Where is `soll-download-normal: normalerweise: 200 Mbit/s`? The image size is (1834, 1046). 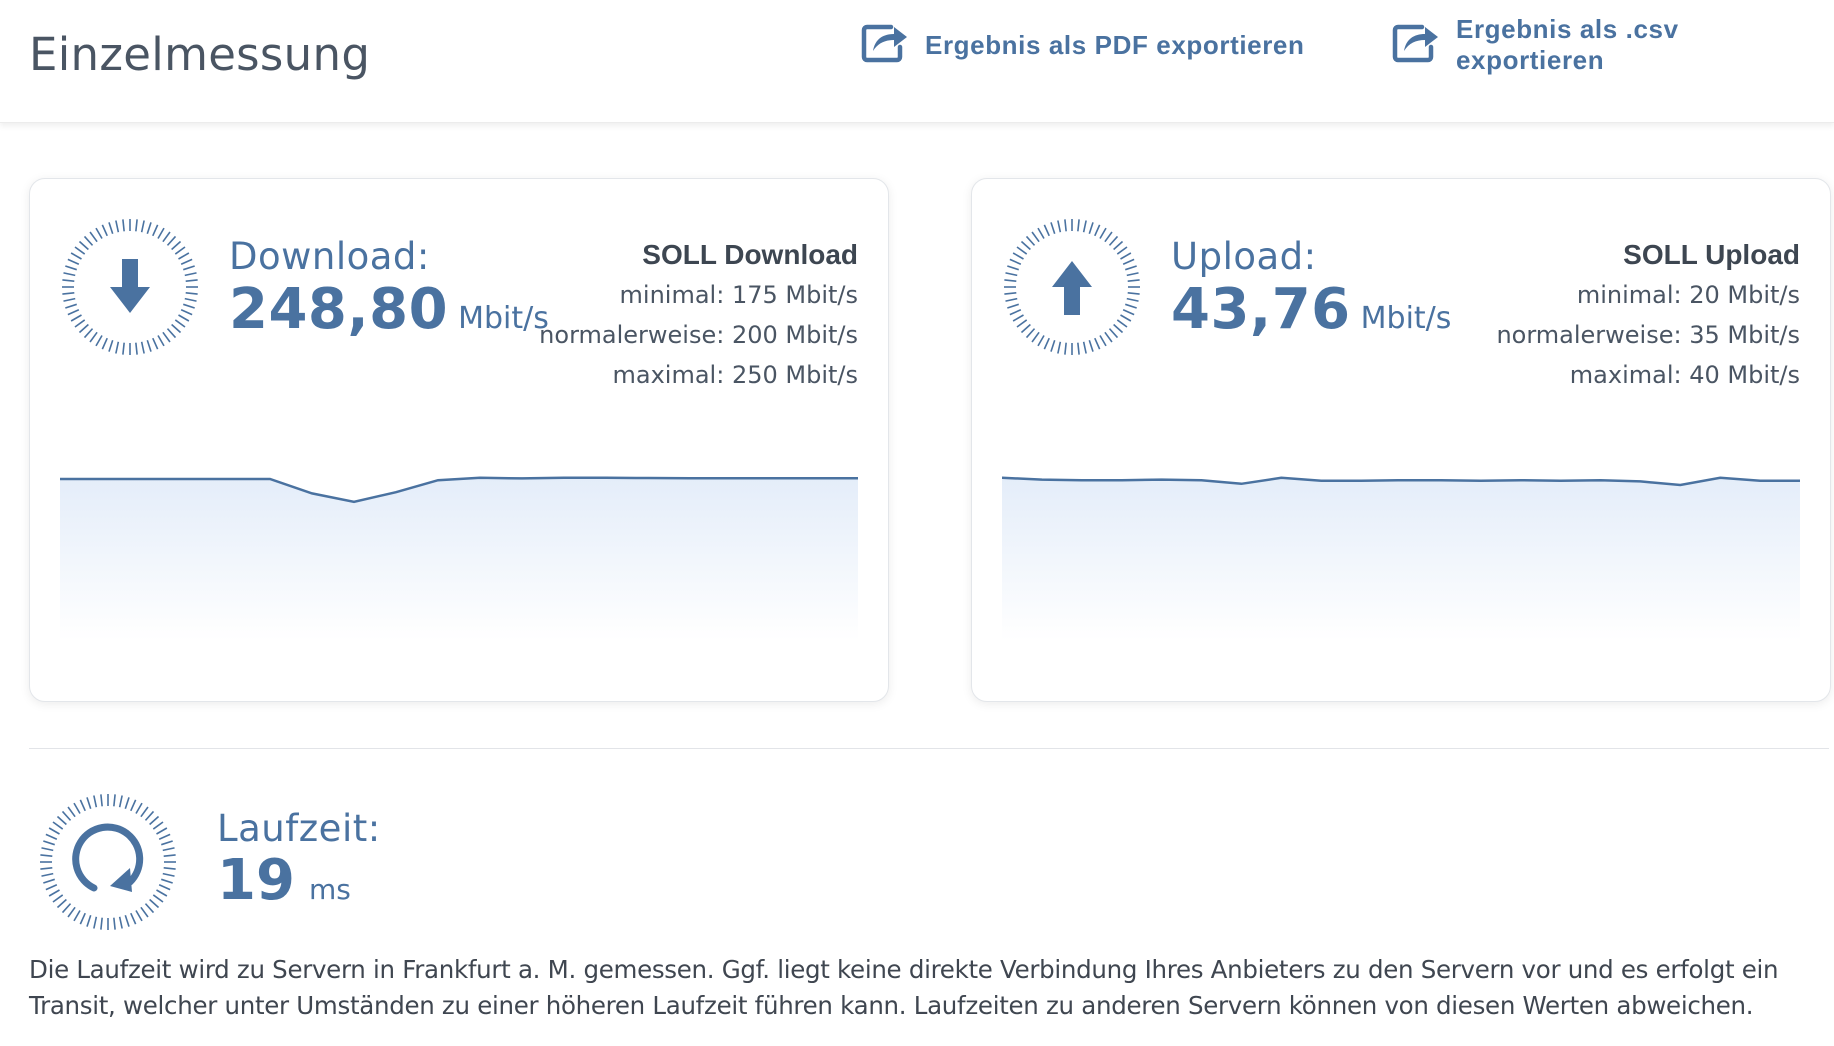
soll-download-normal: normalerweise: 200 Mbit/s is located at coordinates (698, 335).